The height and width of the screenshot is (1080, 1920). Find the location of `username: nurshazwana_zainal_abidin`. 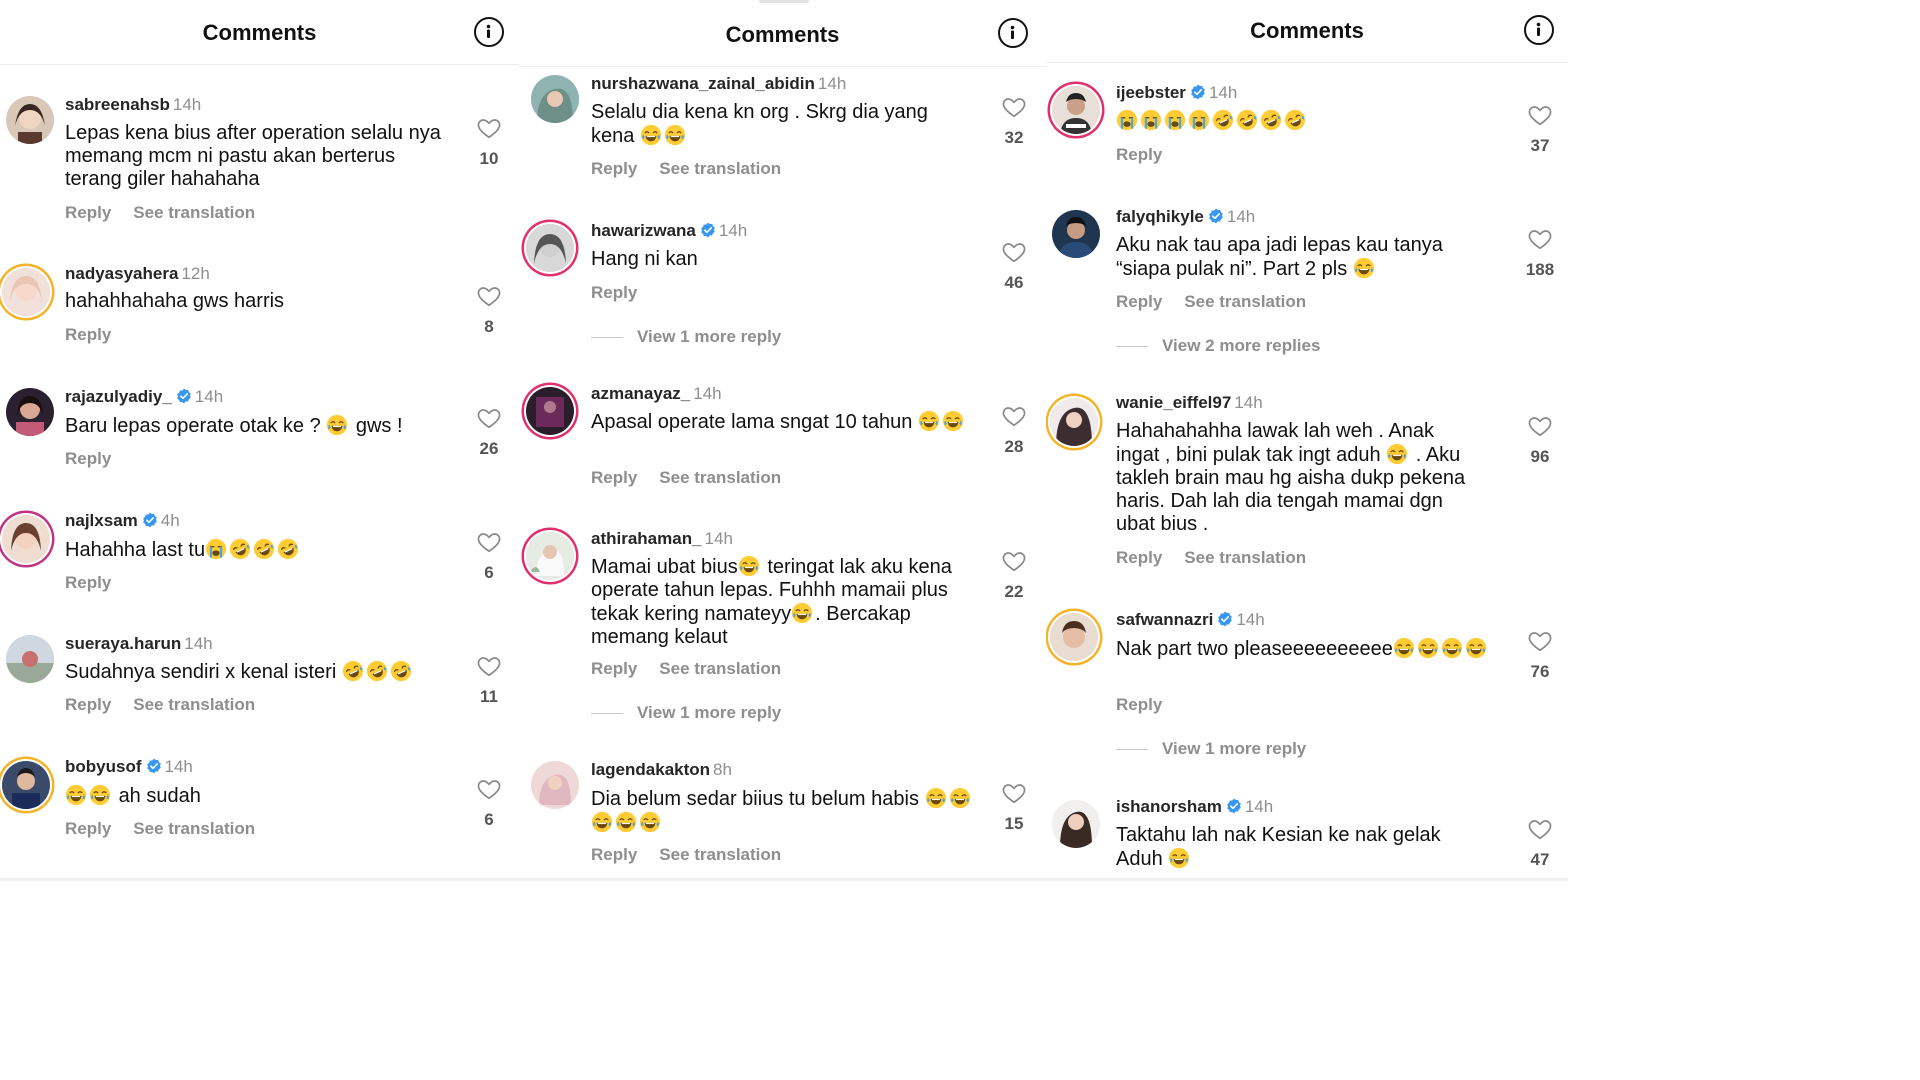

username: nurshazwana_zainal_abidin is located at coordinates (703, 83).